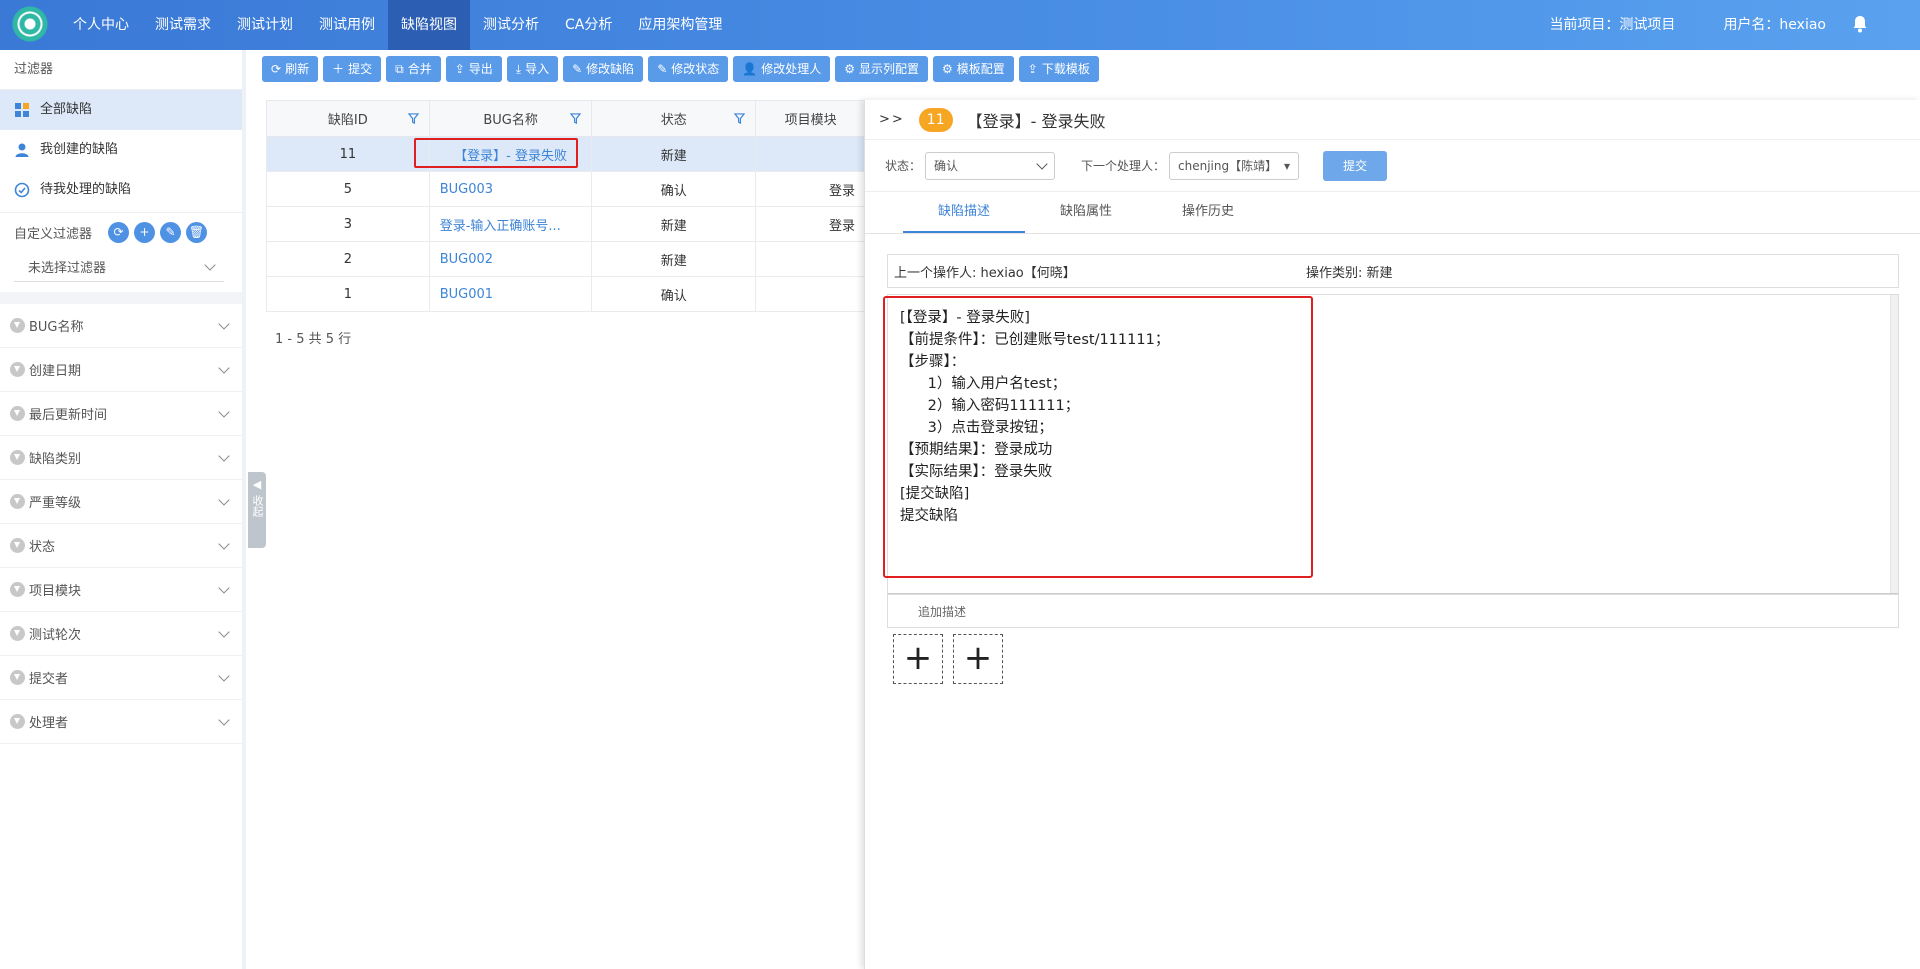 This screenshot has width=1920, height=969. I want to click on filter-accordion: 缺陷类别, so click(121, 458).